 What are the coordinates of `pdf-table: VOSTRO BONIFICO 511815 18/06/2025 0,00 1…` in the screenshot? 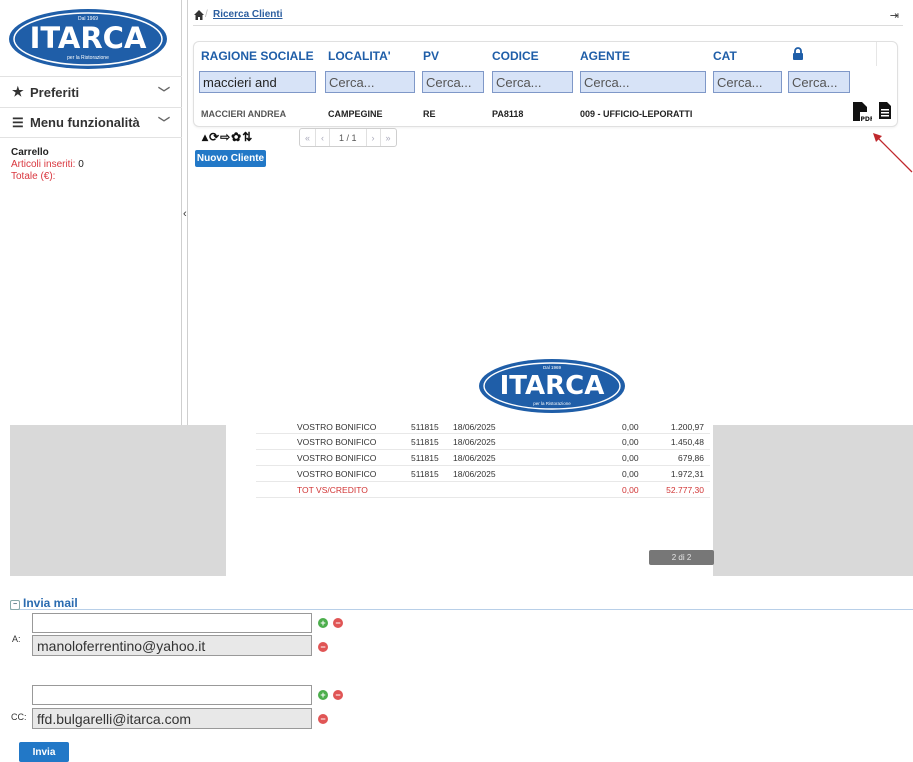 It's located at (483, 460).